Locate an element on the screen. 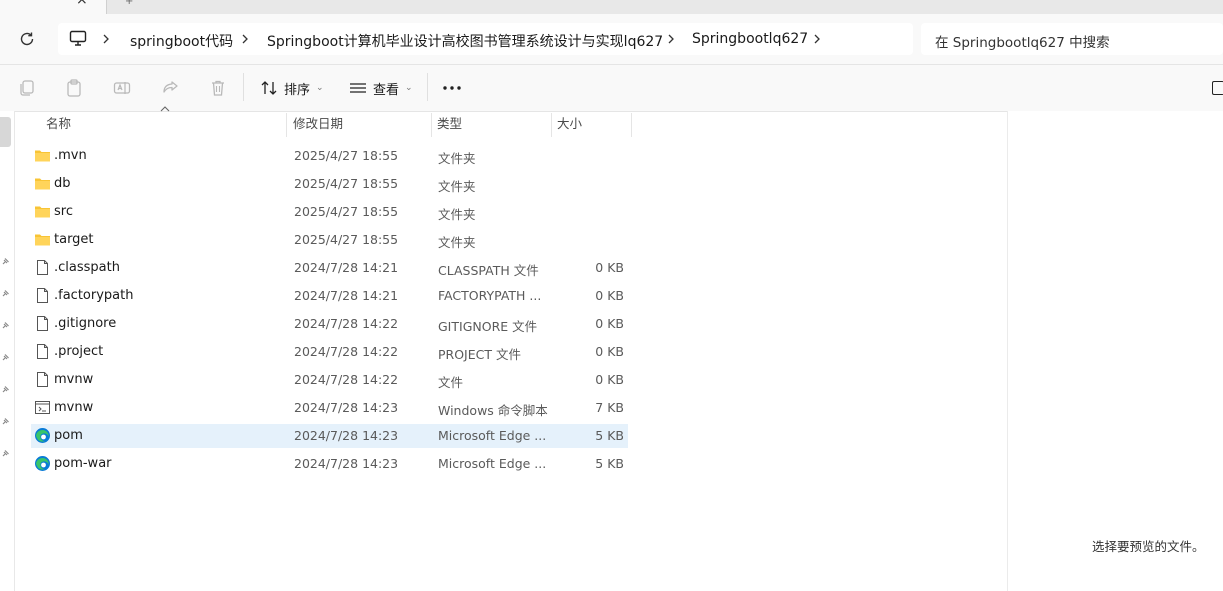 The width and height of the screenshot is (1223, 591). file-type: PROJECT 文件 is located at coordinates (479, 354).